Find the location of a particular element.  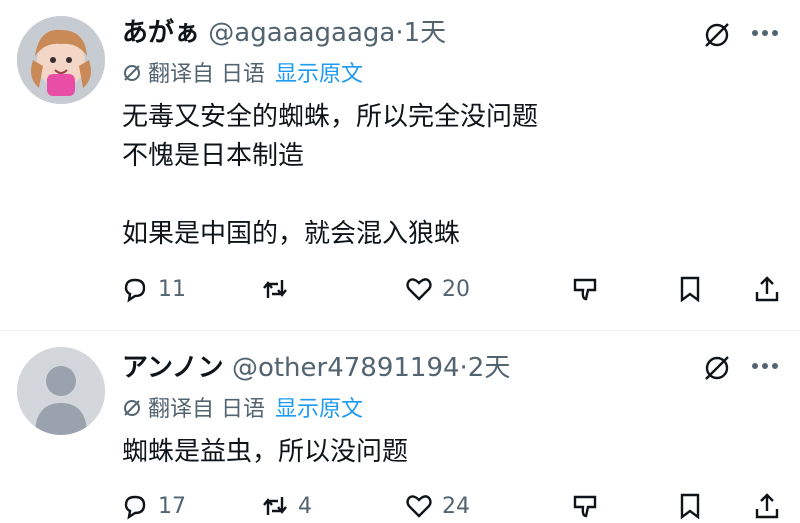

reply-count: 11 is located at coordinates (172, 289).